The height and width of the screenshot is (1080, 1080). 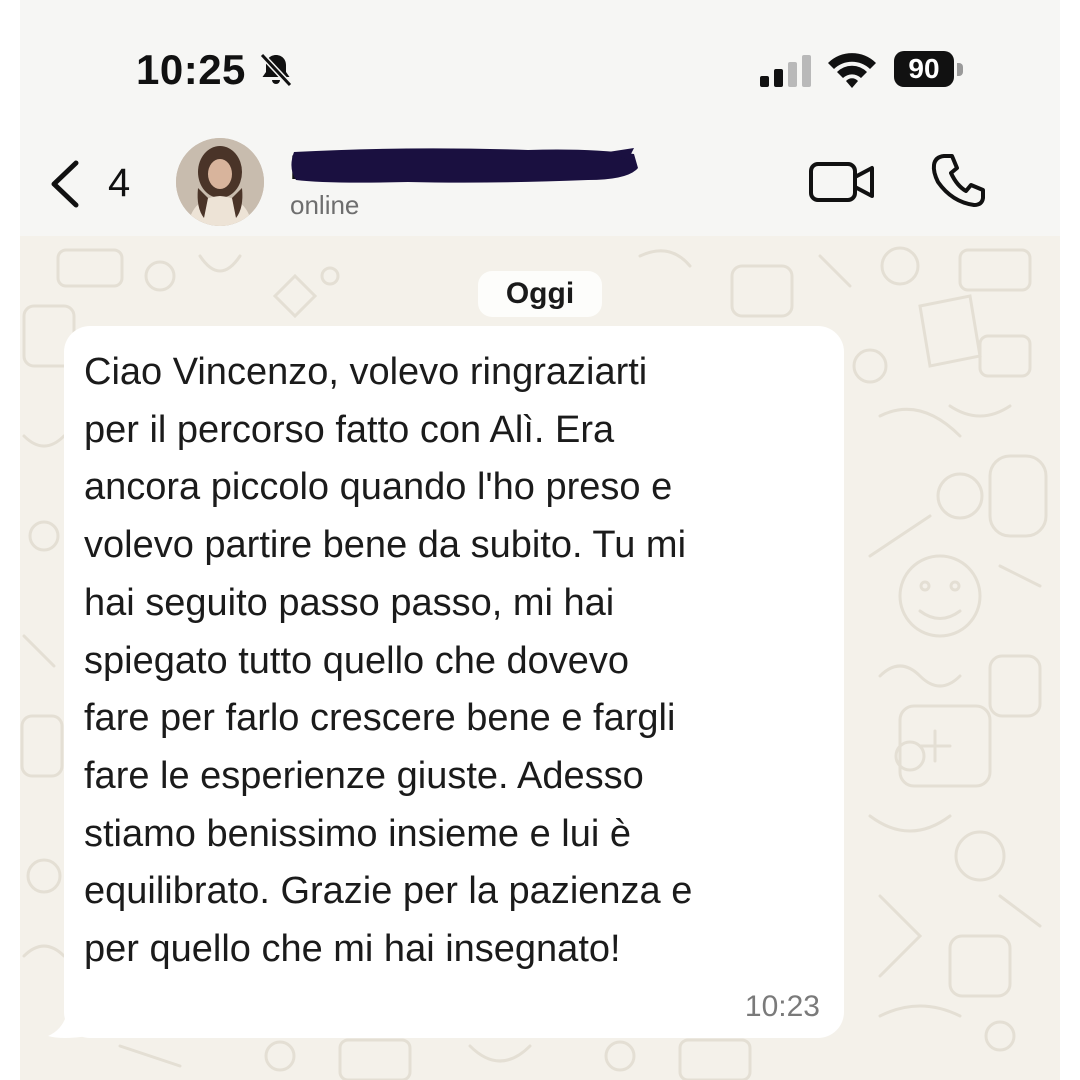 I want to click on date-separator: Oggi, so click(x=540, y=294).